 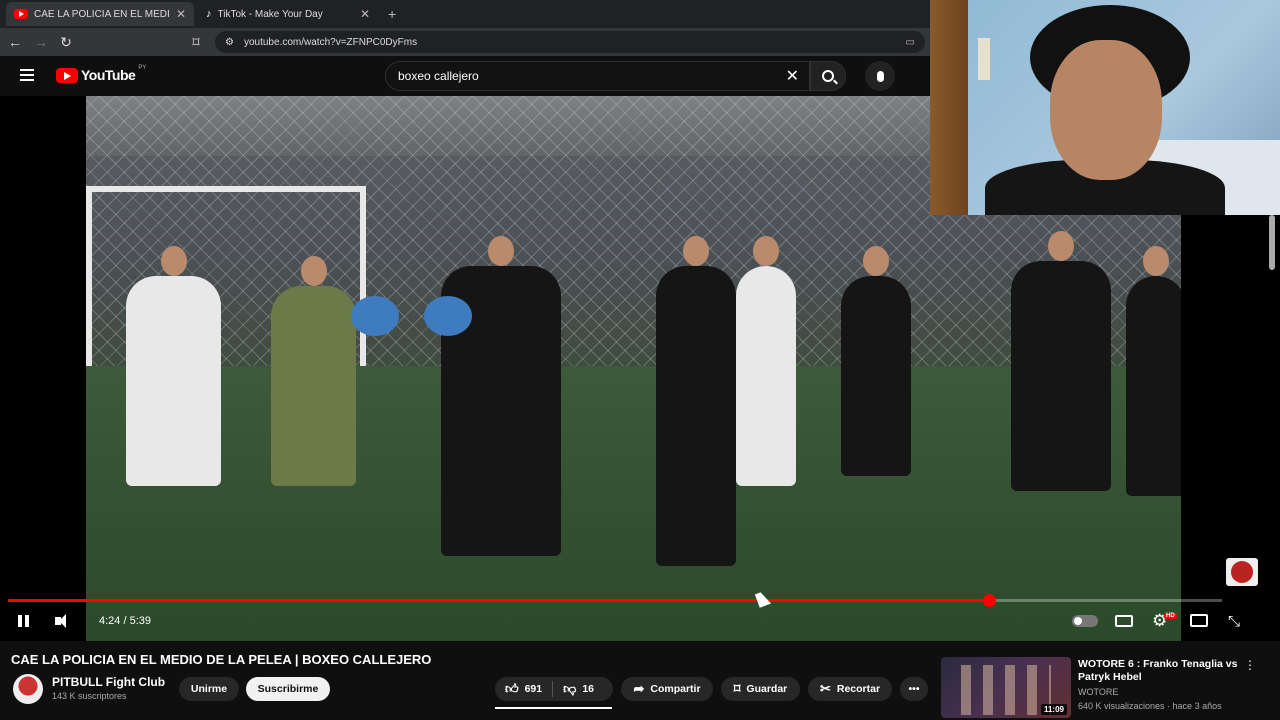 What do you see at coordinates (392, 14) in the screenshot?
I see `new-tab-button: +` at bounding box center [392, 14].